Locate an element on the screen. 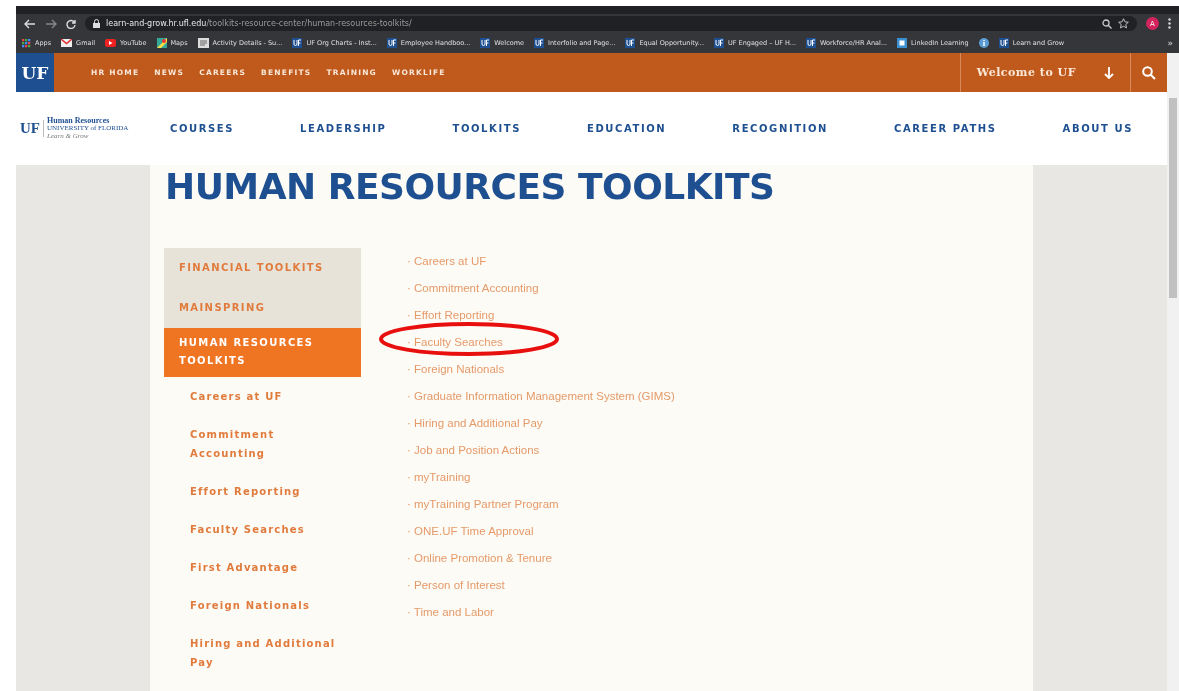 The image size is (1179, 691). toolkit-link: · Faculty Searches is located at coordinates (455, 342).